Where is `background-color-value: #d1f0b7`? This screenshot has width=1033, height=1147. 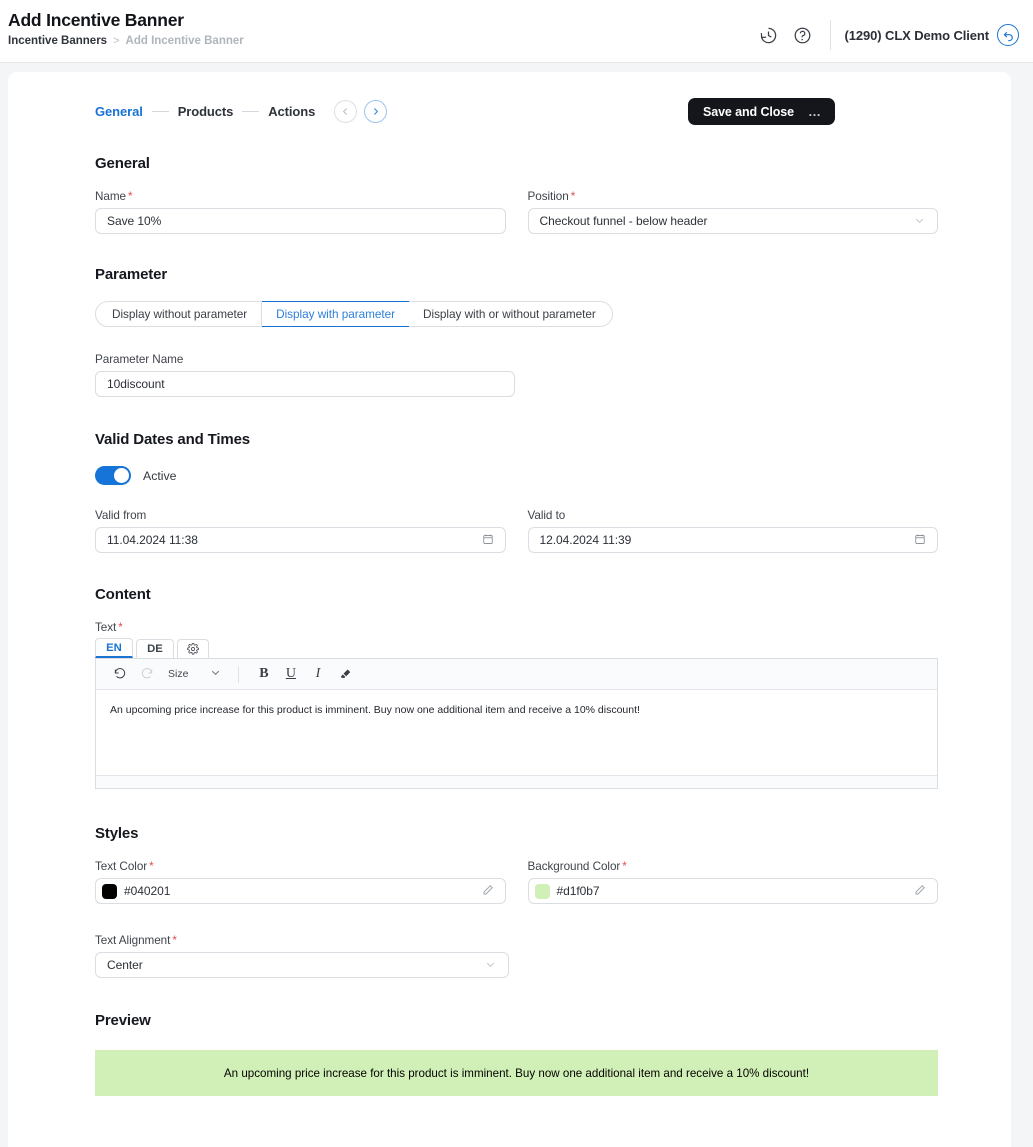
background-color-value: #d1f0b7 is located at coordinates (578, 891).